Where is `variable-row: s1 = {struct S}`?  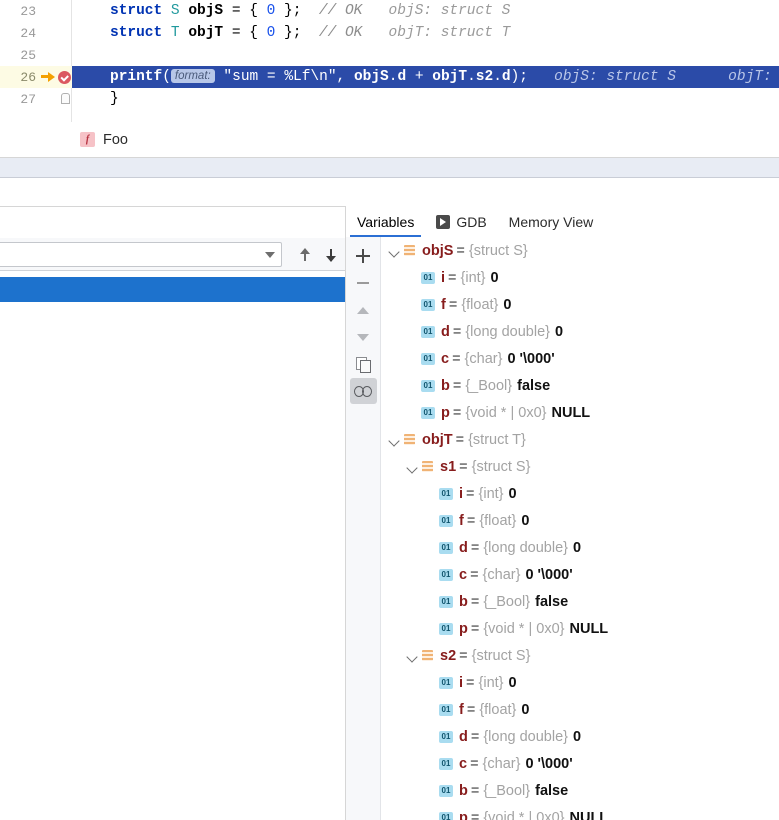
variable-row: s1 = {struct S} is located at coordinates (580, 466).